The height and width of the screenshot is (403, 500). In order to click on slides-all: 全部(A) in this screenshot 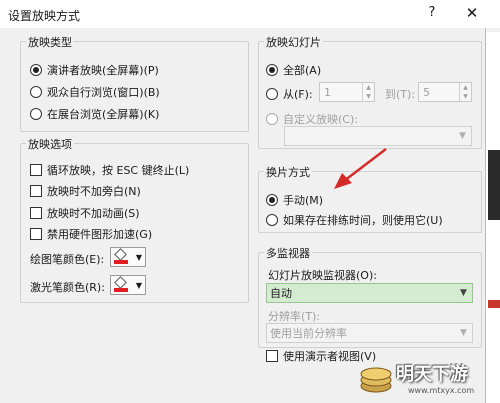, I will do `click(293, 70)`.